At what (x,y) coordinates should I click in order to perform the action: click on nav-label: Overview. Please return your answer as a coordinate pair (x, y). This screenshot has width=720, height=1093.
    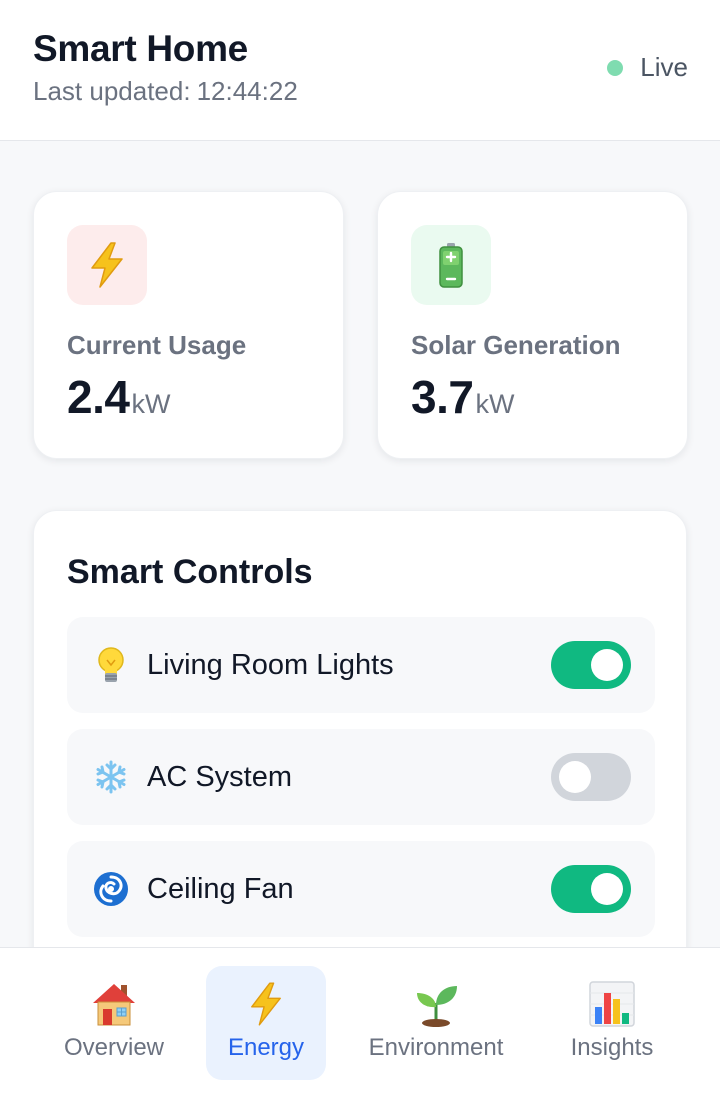
    Looking at the image, I should click on (114, 1047).